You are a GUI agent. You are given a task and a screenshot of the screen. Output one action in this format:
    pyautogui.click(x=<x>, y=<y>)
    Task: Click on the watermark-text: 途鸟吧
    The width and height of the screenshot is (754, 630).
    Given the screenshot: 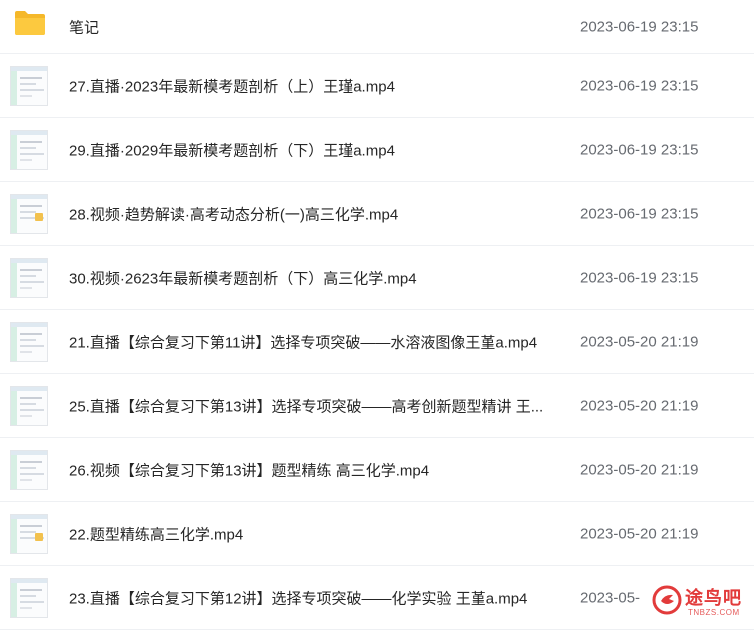 What is the action you would take?
    pyautogui.click(x=713, y=598)
    